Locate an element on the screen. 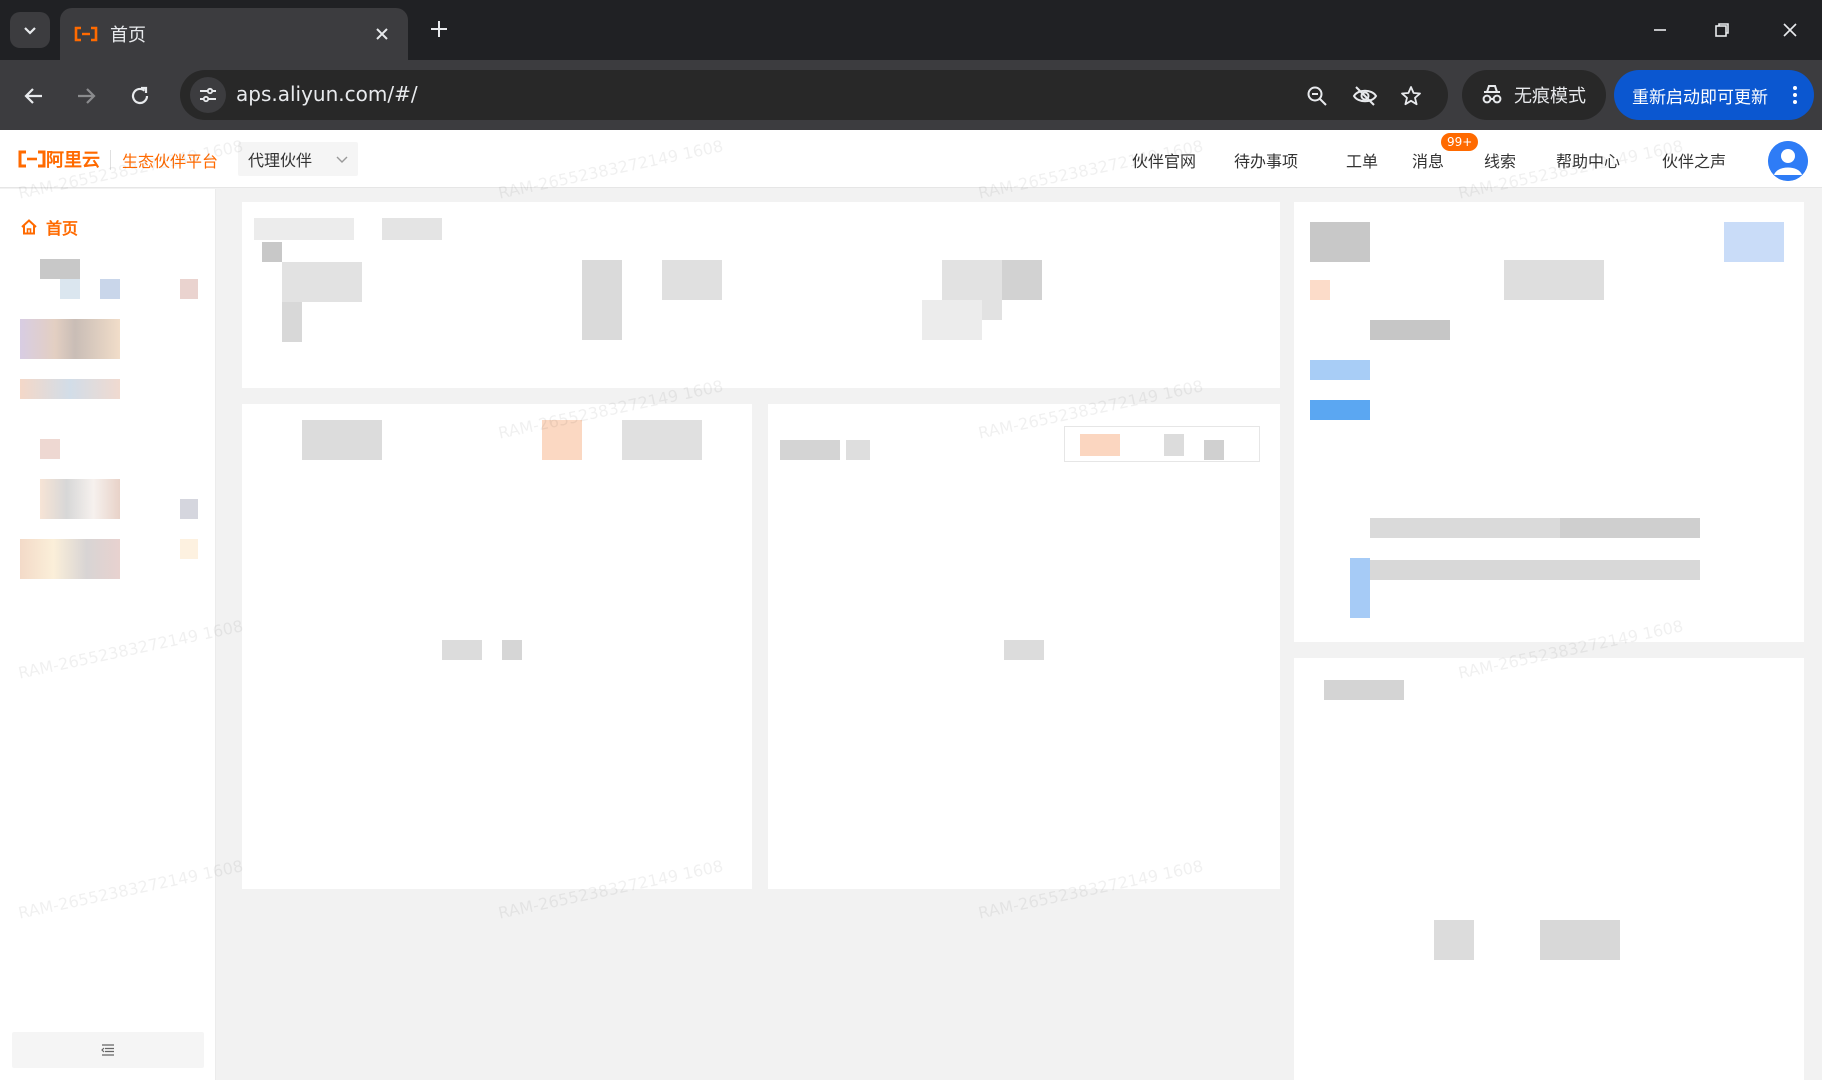  minimize-icon is located at coordinates (1660, 30).